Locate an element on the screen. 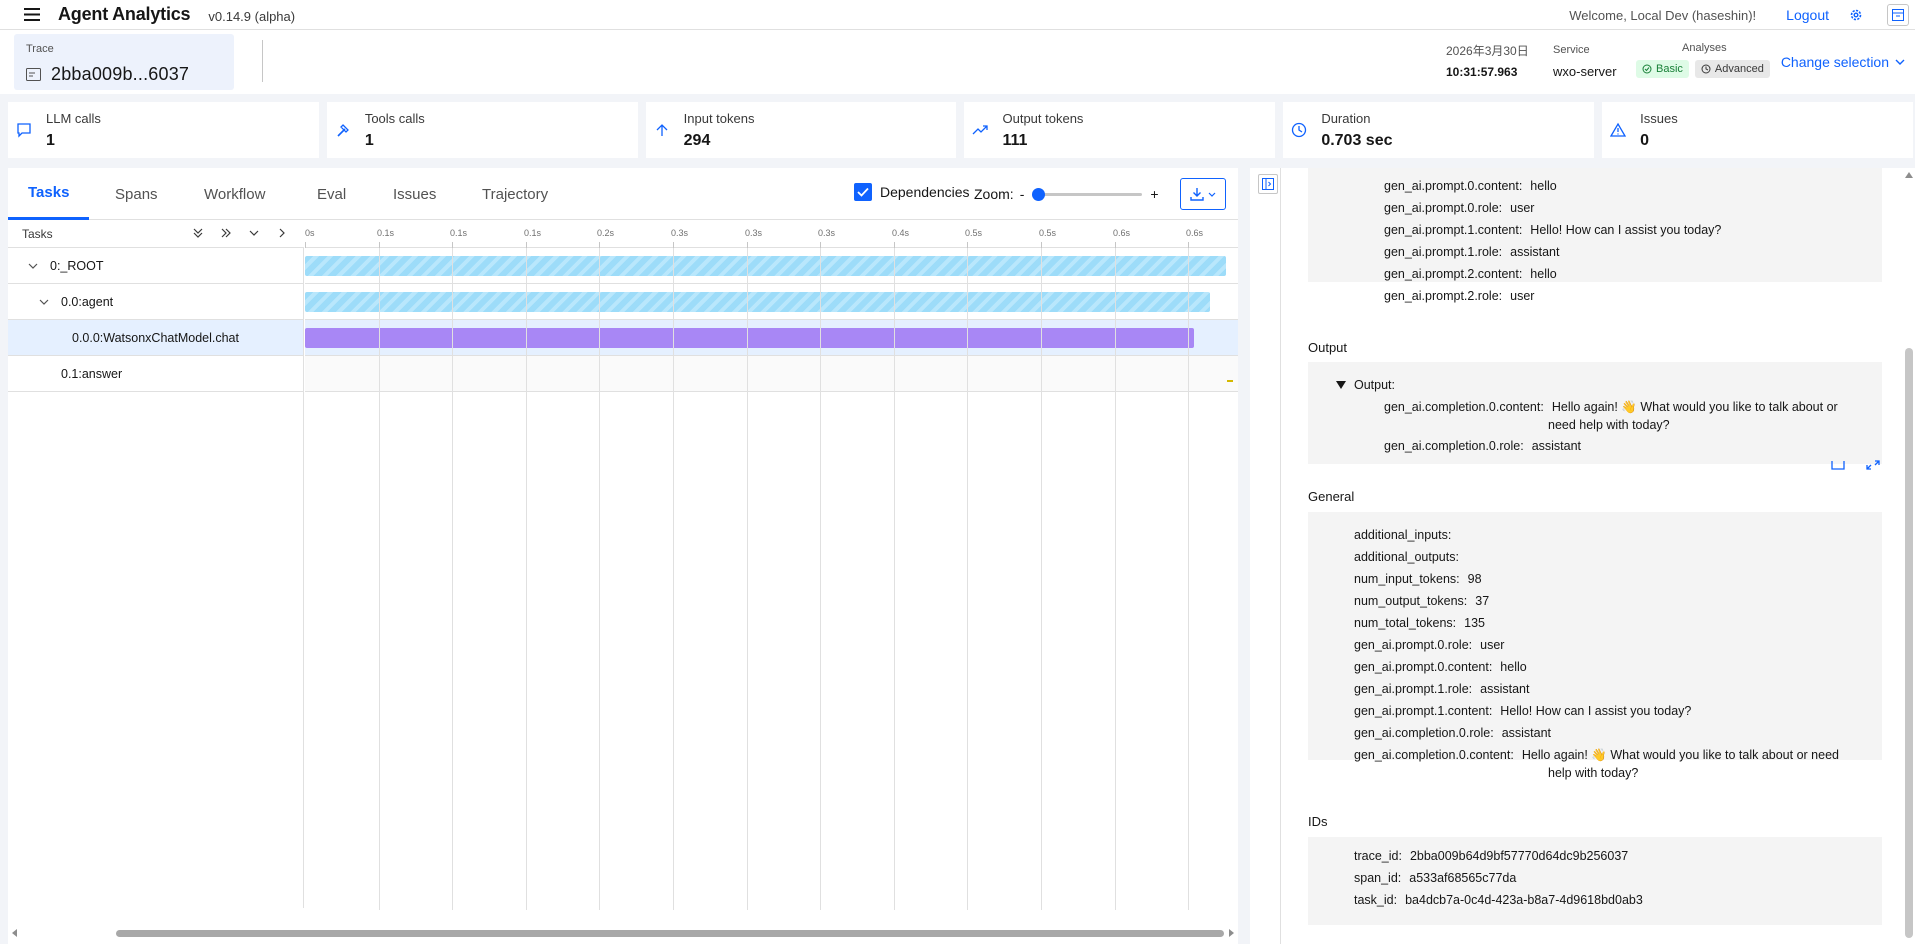 This screenshot has height=944, width=1915. dependencies-label: Dependencies is located at coordinates (925, 192).